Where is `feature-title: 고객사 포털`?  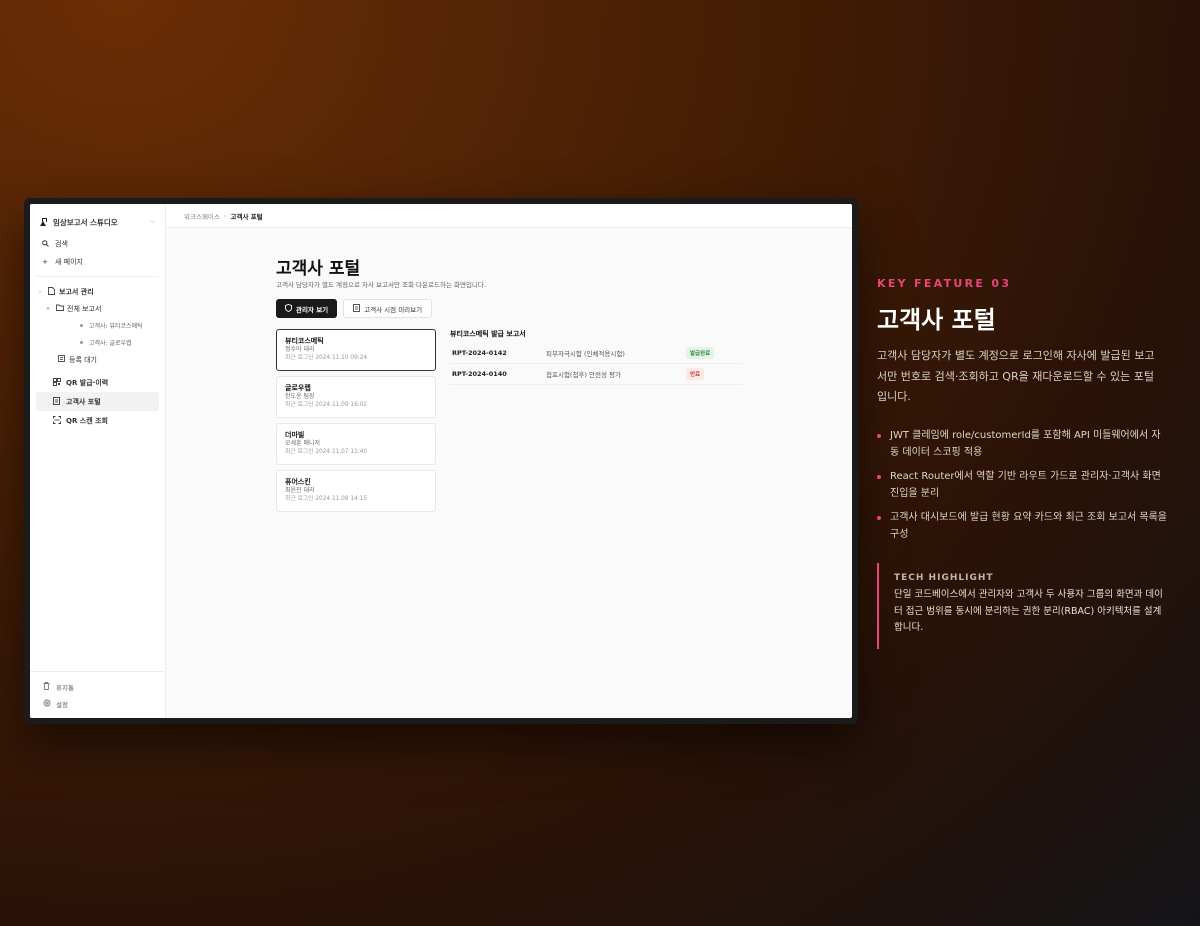
feature-title: 고객사 포털 is located at coordinates (936, 320).